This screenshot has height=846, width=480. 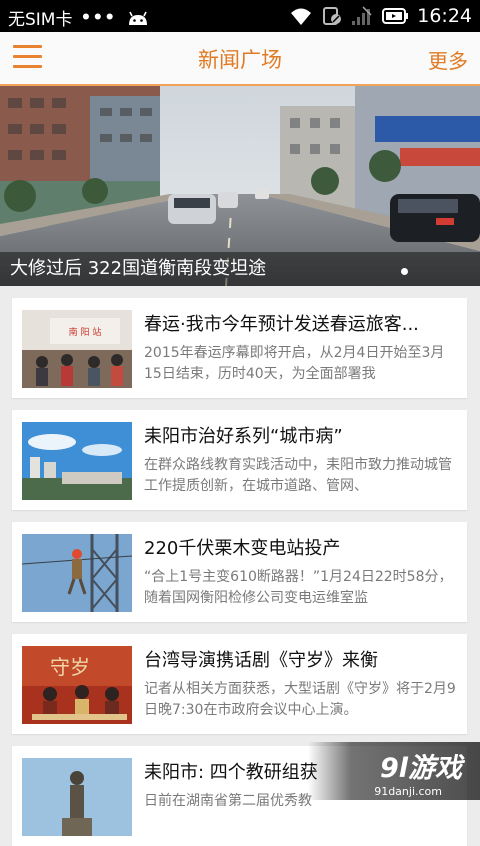 I want to click on battery-icon, so click(x=395, y=16).